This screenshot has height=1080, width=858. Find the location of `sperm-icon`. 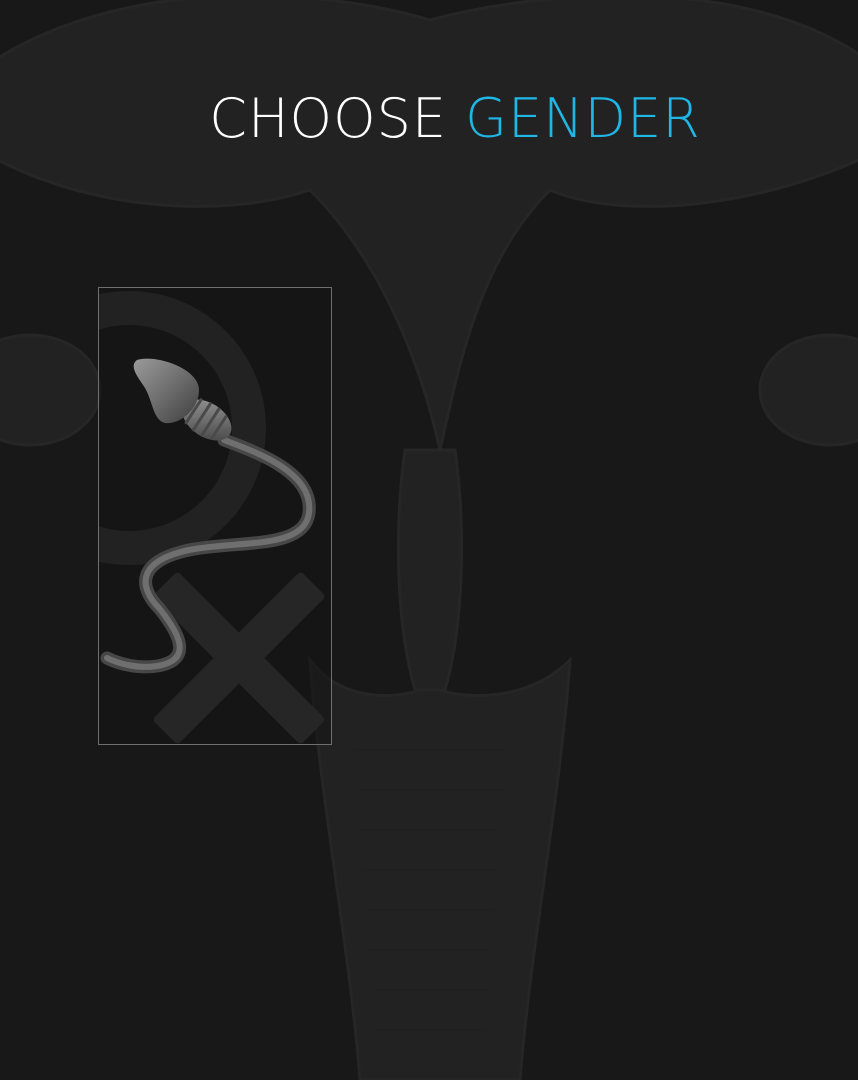

sperm-icon is located at coordinates (208, 516).